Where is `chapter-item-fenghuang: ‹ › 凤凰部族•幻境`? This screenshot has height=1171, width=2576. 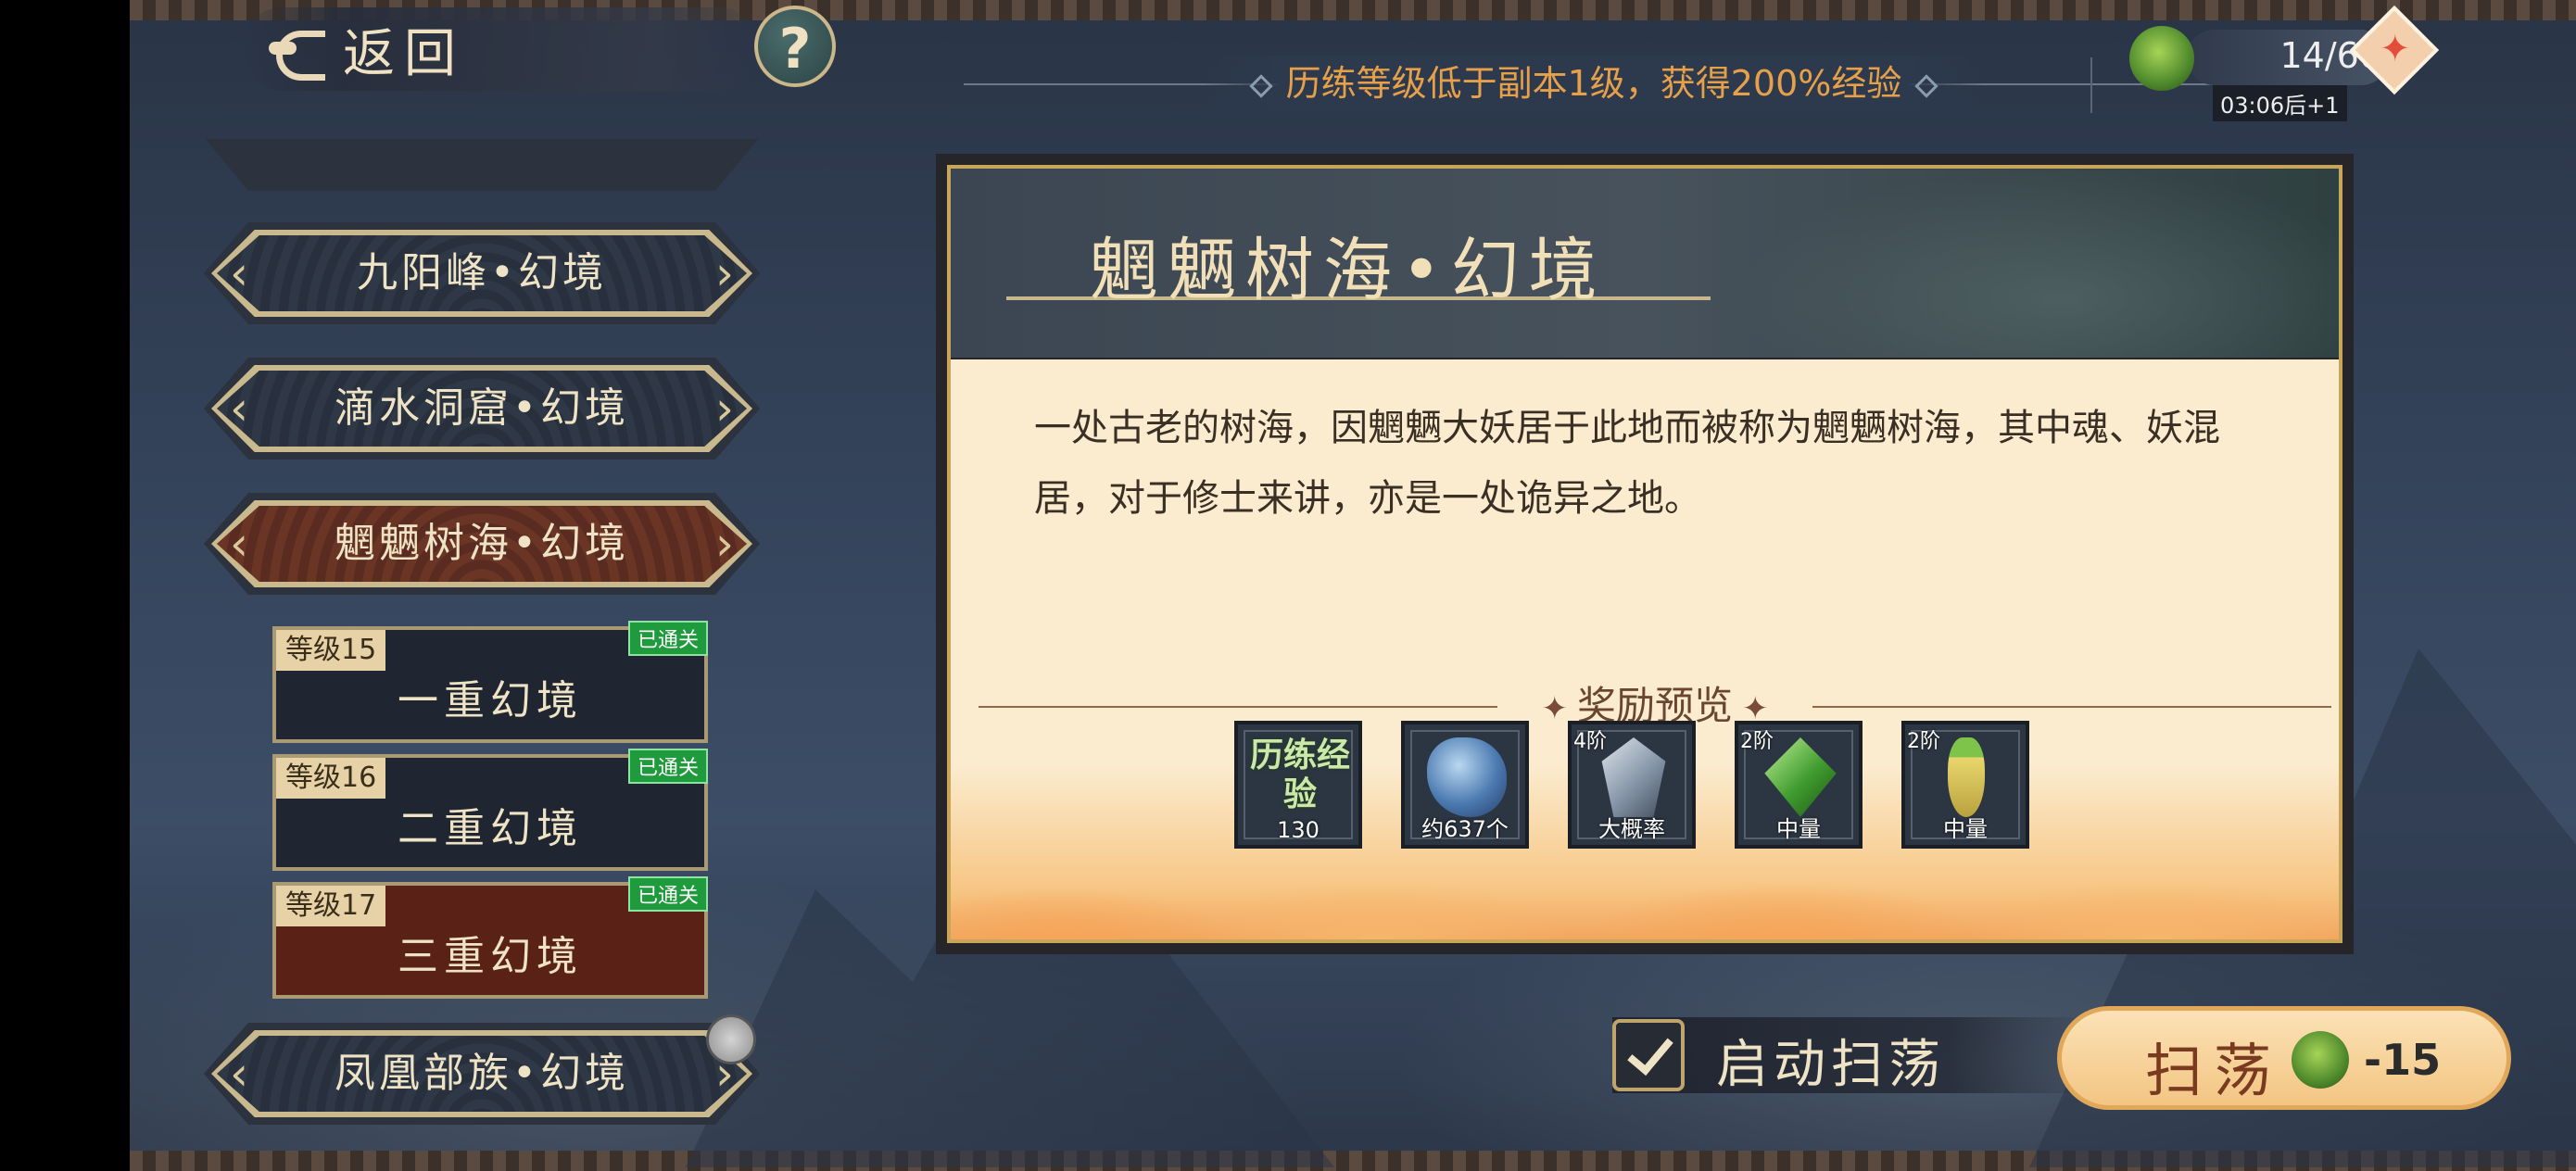 chapter-item-fenghuang: ‹ › 凤凰部族•幻境 is located at coordinates (482, 1074).